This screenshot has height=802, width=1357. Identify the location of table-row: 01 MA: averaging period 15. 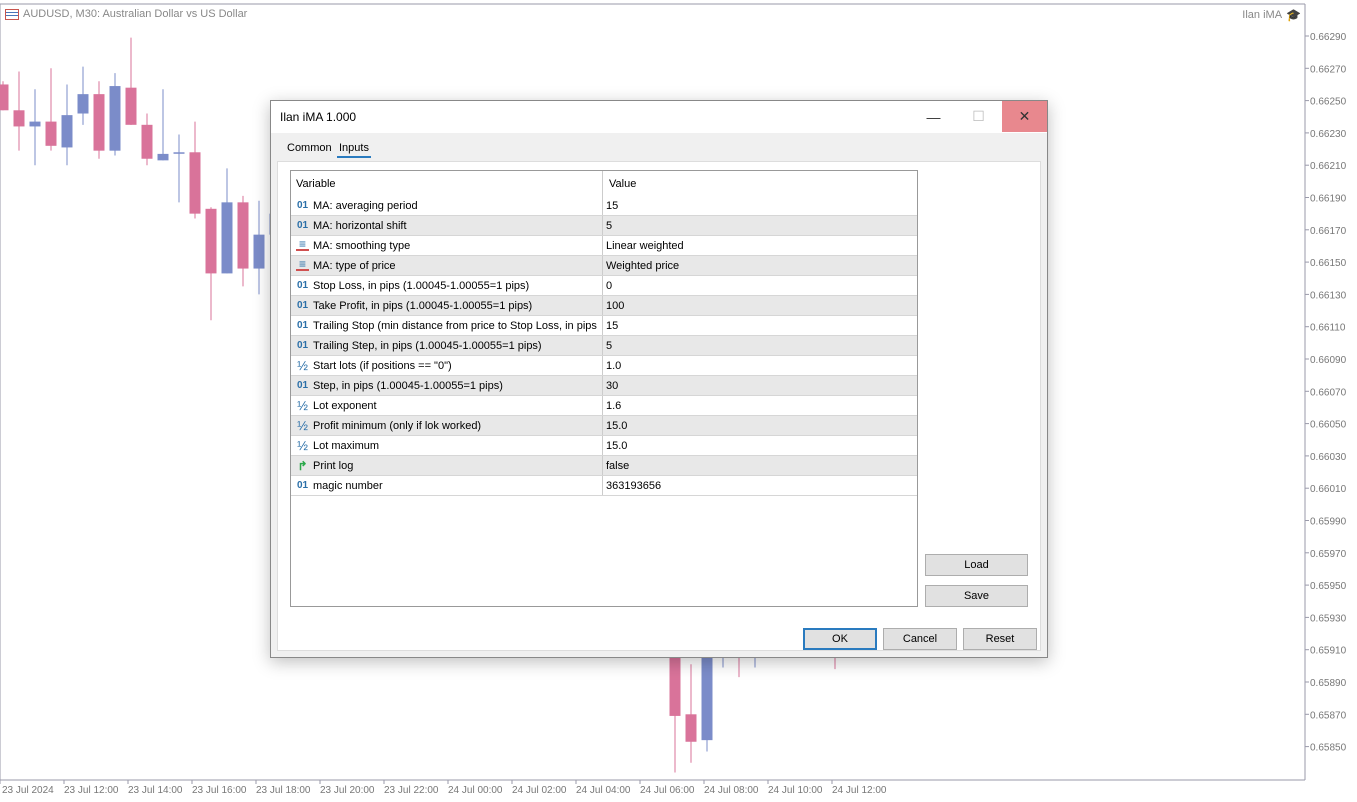
(604, 206).